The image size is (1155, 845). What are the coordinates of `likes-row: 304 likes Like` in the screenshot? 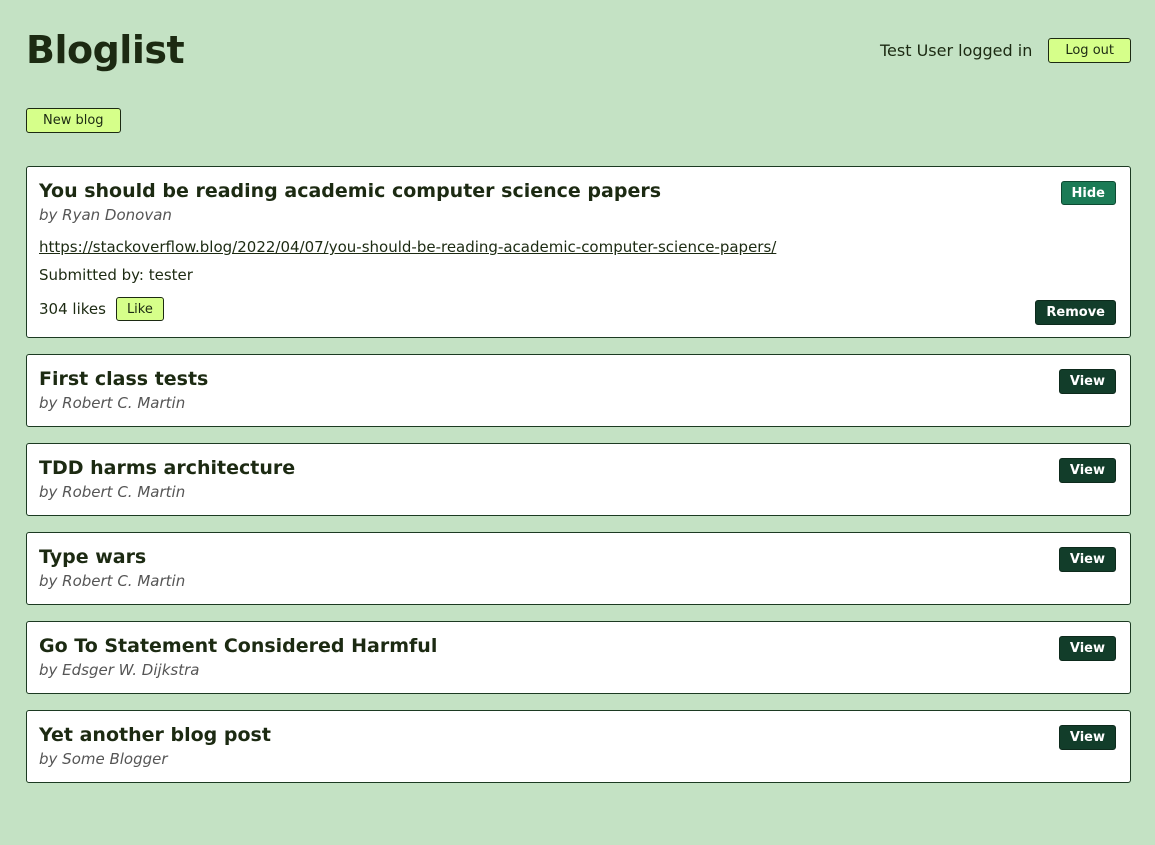 It's located at (577, 309).